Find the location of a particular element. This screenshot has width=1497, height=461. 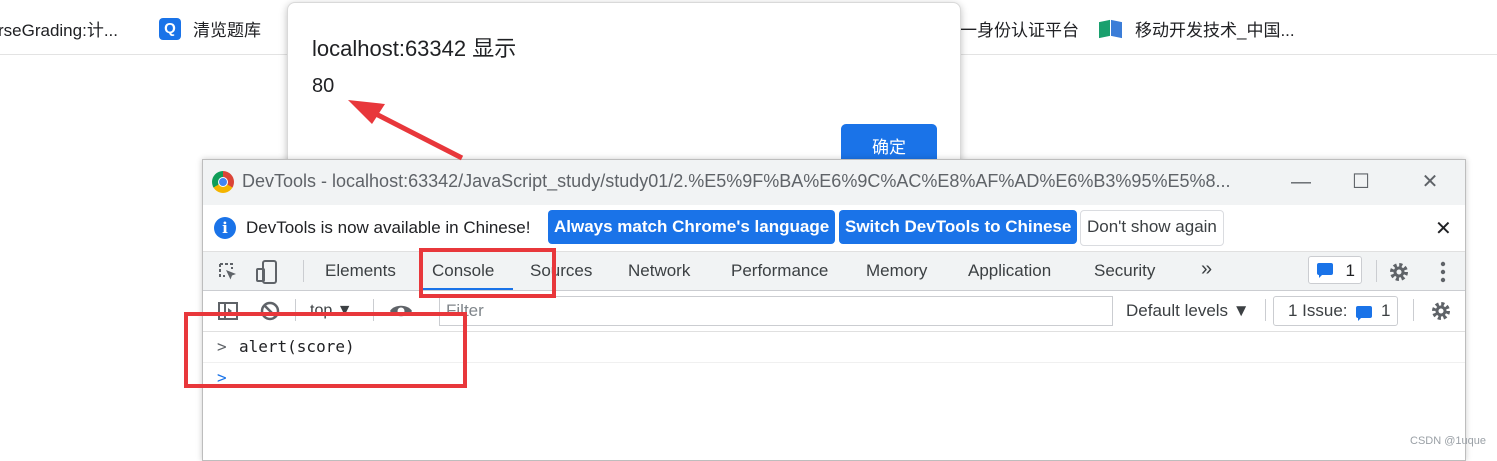

messages-count: 1 is located at coordinates (1350, 270).